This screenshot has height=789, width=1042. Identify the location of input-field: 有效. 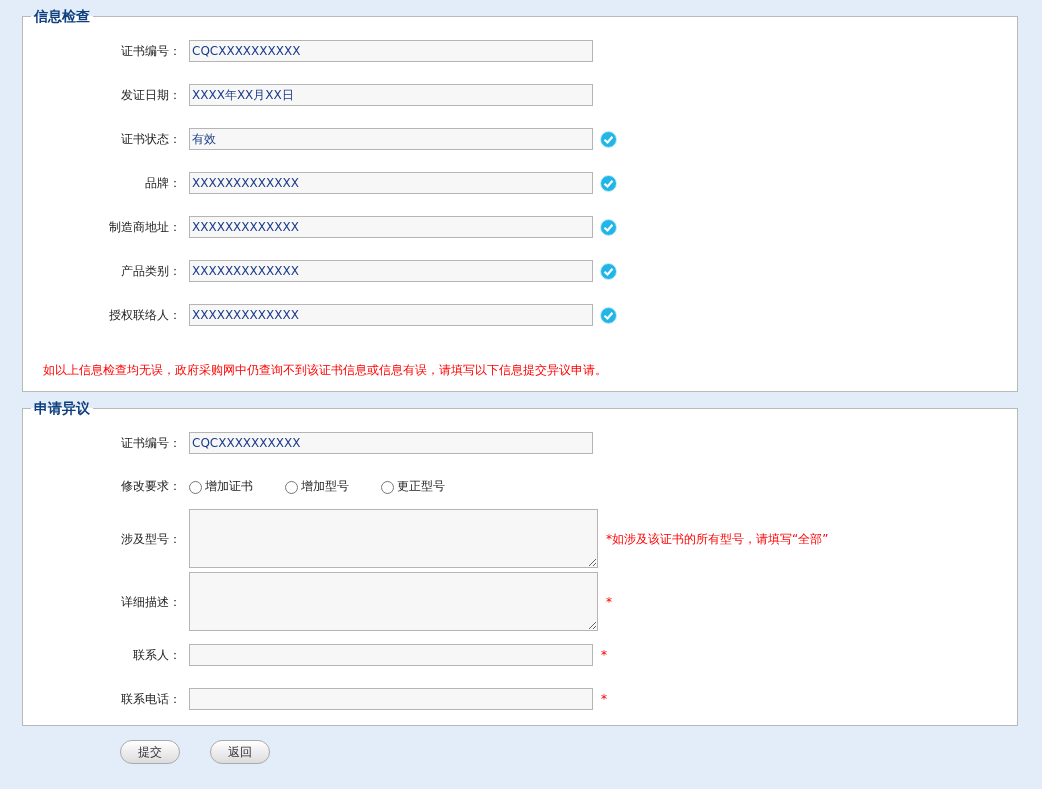
(391, 139).